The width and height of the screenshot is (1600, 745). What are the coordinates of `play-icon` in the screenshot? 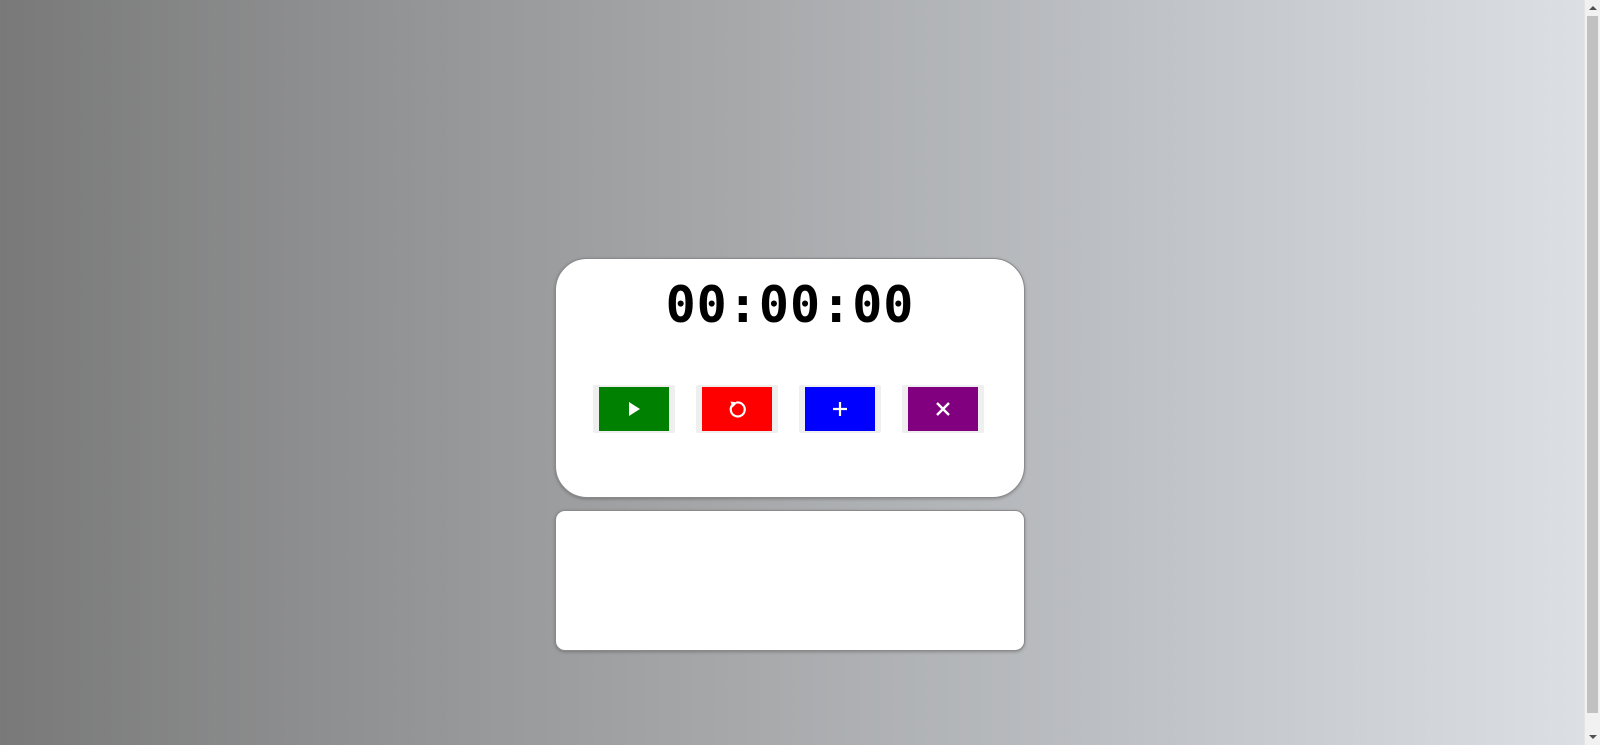 It's located at (634, 409).